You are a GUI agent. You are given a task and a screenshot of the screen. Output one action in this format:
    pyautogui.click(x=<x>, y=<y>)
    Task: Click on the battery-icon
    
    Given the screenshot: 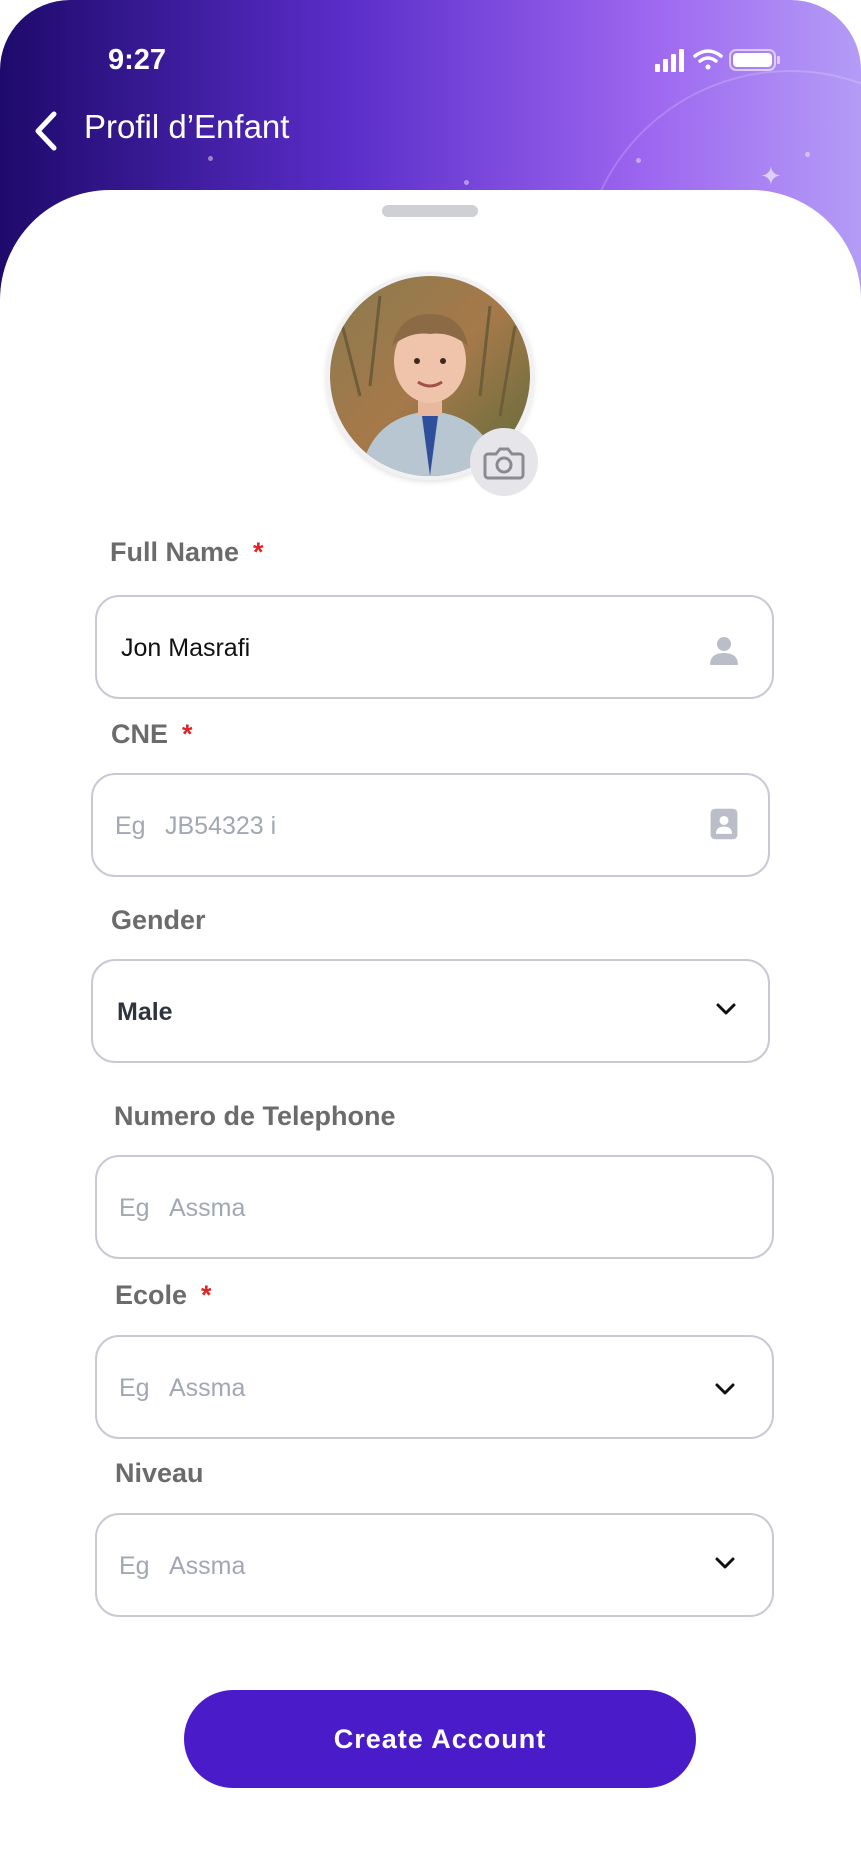 What is the action you would take?
    pyautogui.click(x=754, y=60)
    